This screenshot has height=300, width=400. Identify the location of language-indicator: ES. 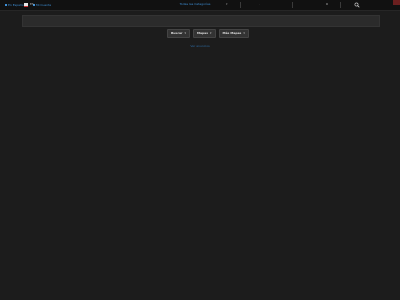
(32, 4).